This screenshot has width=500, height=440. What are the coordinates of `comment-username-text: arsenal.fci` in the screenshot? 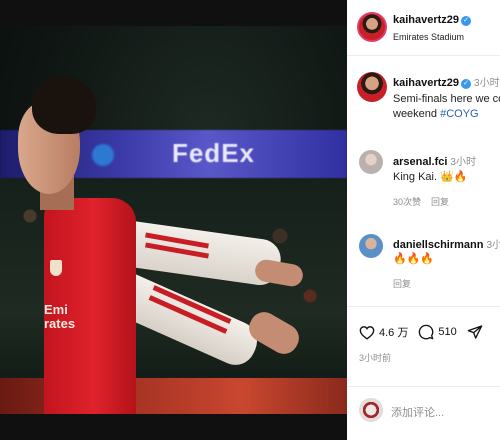 It's located at (420, 162).